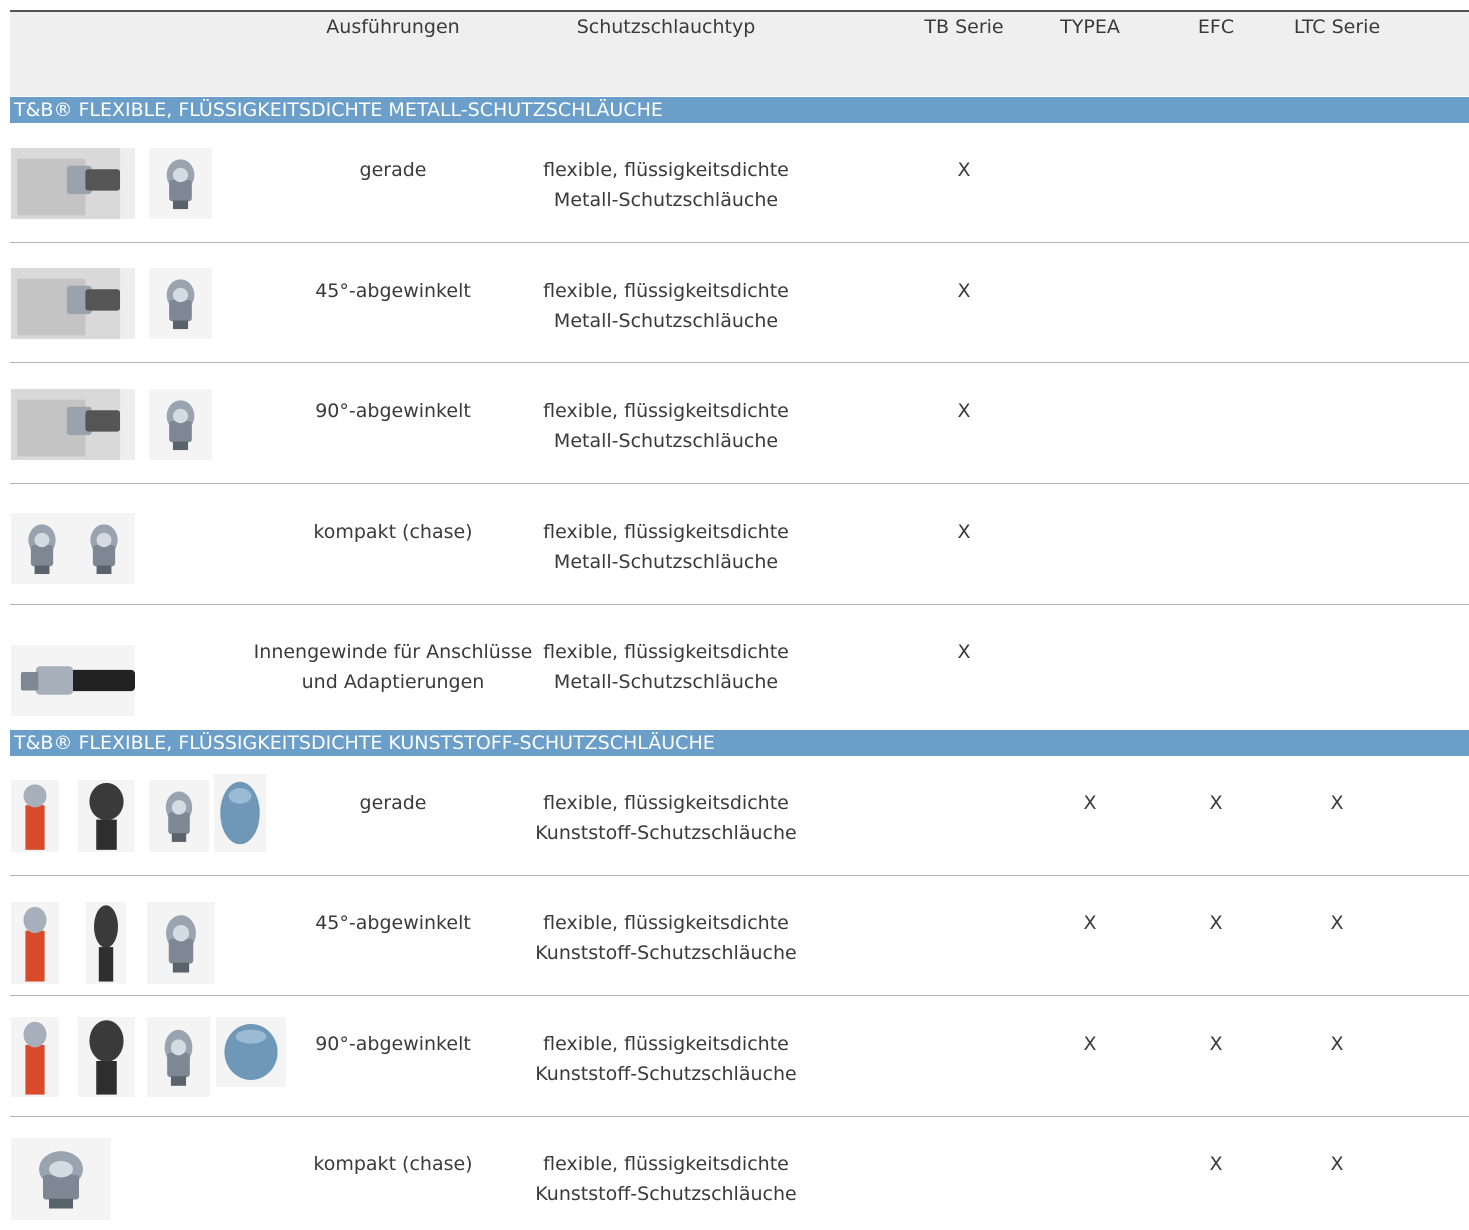  Describe the element at coordinates (964, 27) in the screenshot. I see `header-series-tb: TB Serie` at that location.